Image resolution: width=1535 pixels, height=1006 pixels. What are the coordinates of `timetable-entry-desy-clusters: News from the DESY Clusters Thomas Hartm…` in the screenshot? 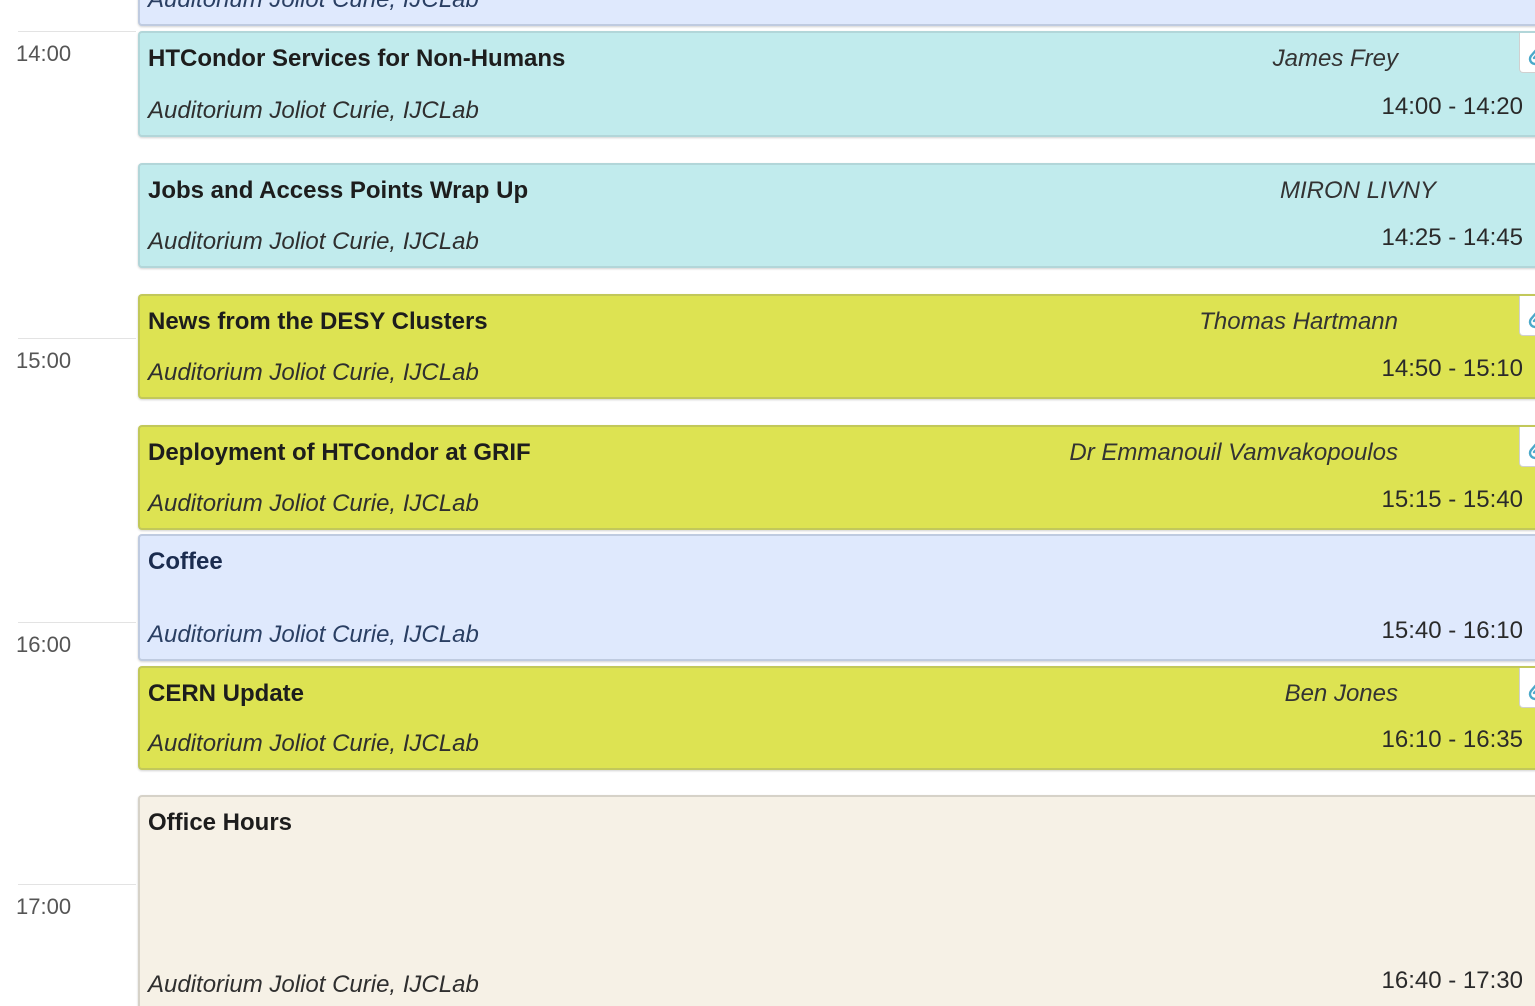 It's located at (836, 346).